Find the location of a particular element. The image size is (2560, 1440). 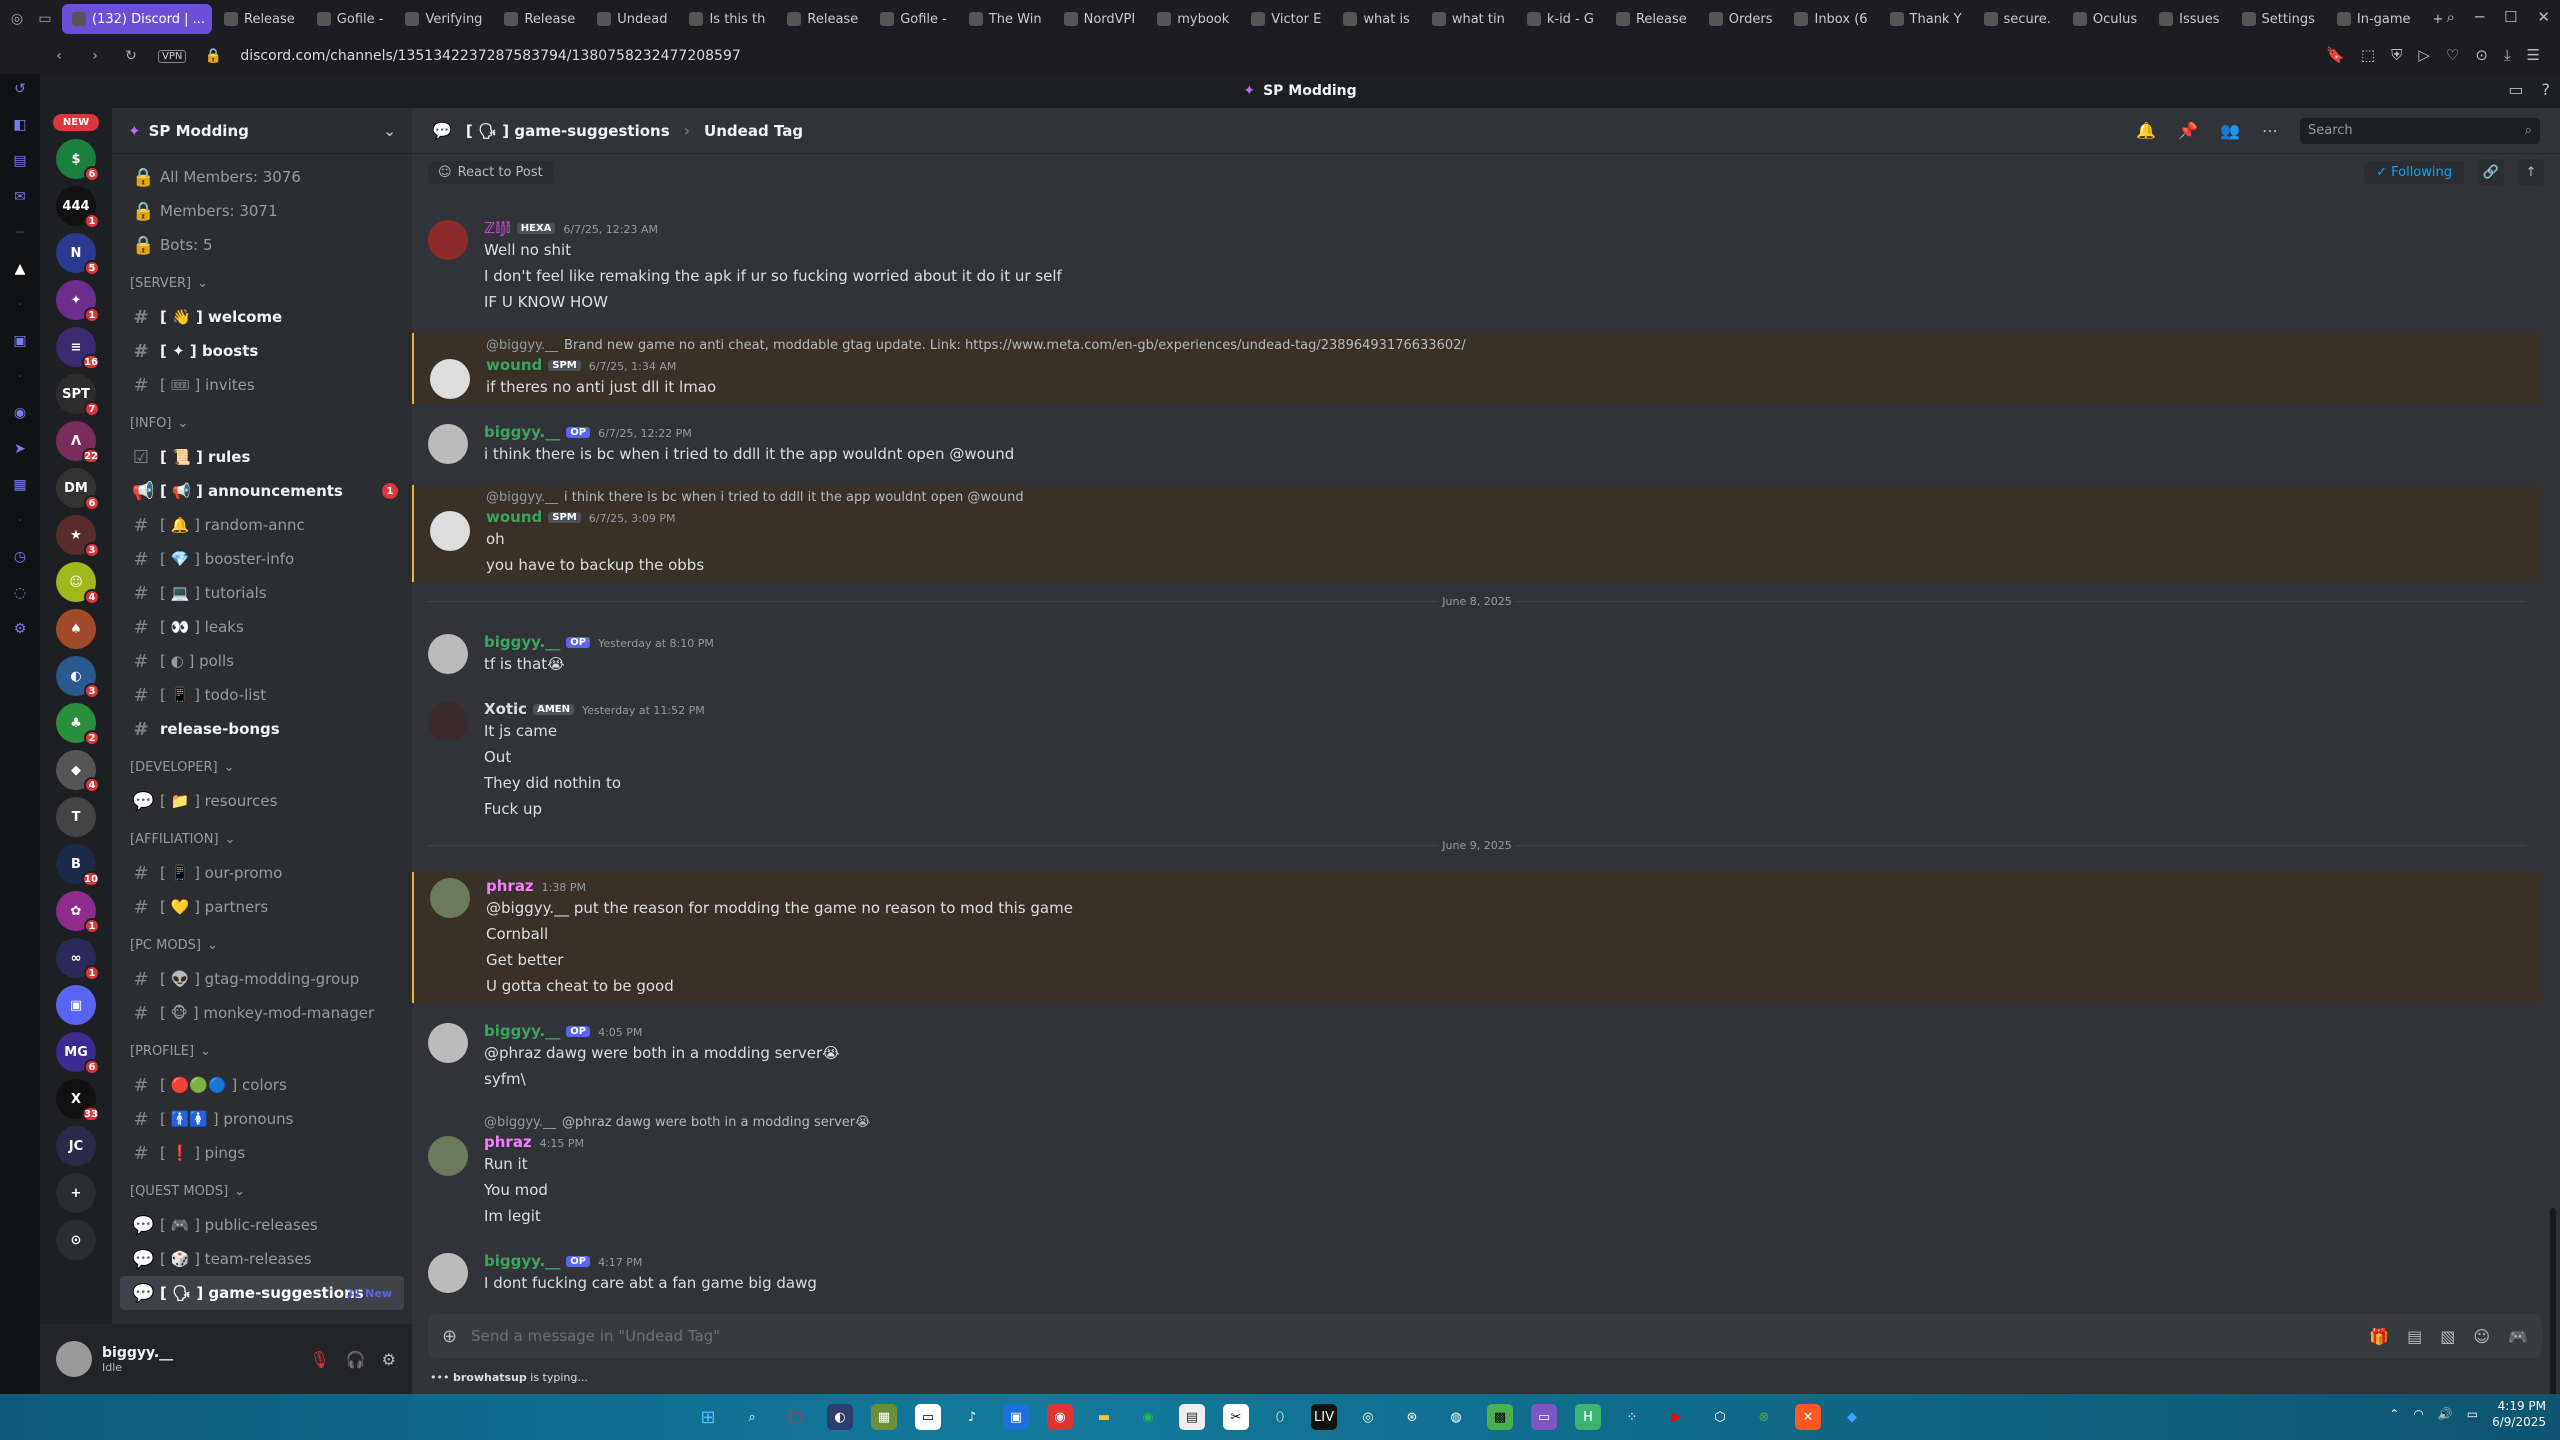

channel-item: 🔒 Bots: 5 is located at coordinates (262, 245).